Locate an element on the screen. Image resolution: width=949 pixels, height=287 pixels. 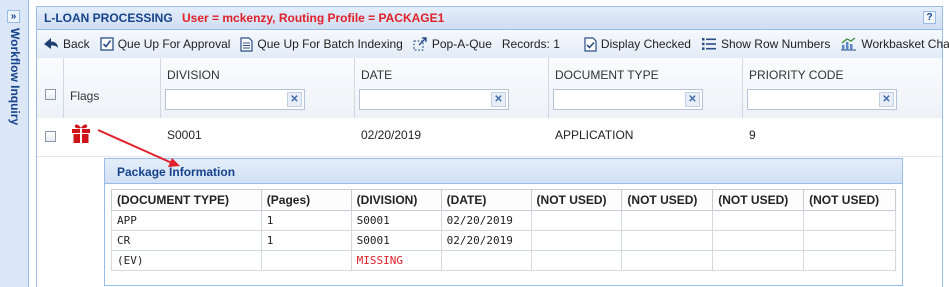
priority-code-column-header: PRIORITY CODE ✕ is located at coordinates (842, 88).